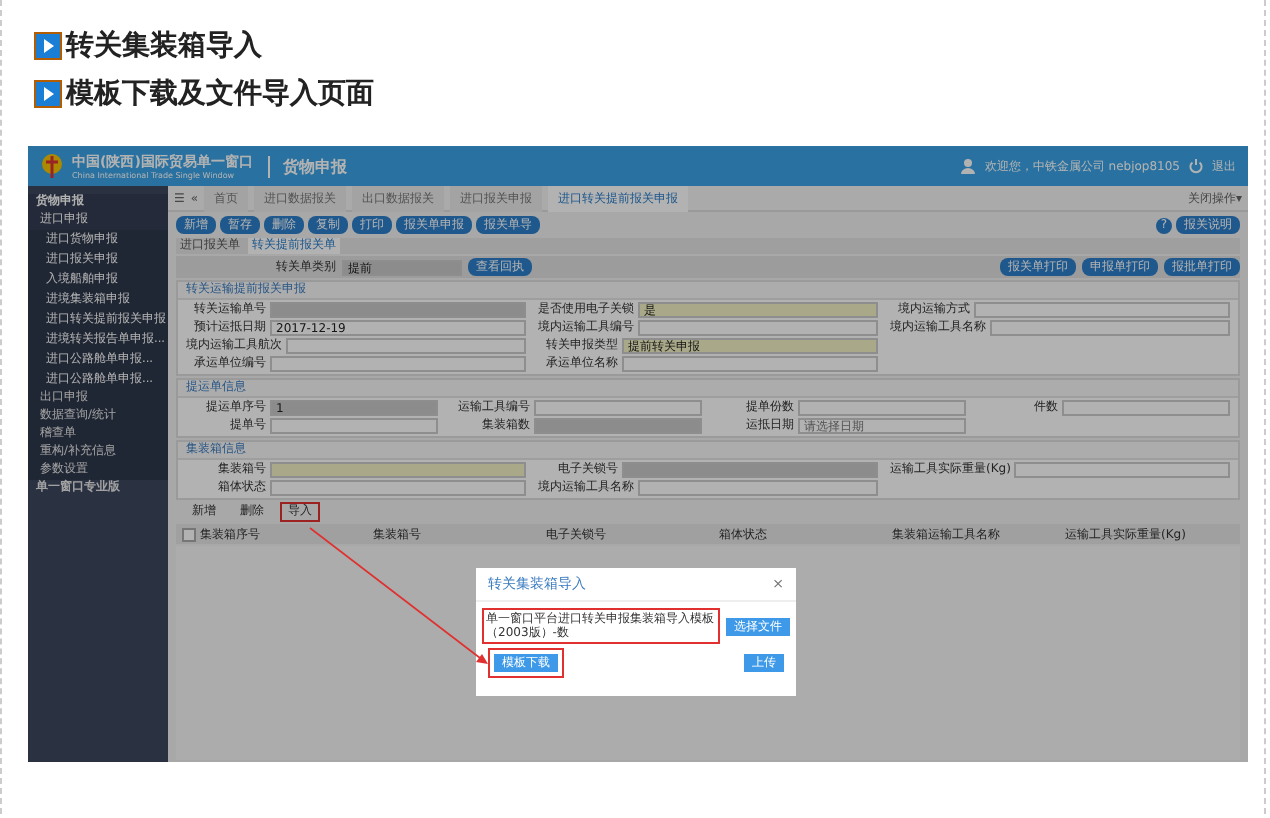  What do you see at coordinates (1196, 166) in the screenshot?
I see `power-icon` at bounding box center [1196, 166].